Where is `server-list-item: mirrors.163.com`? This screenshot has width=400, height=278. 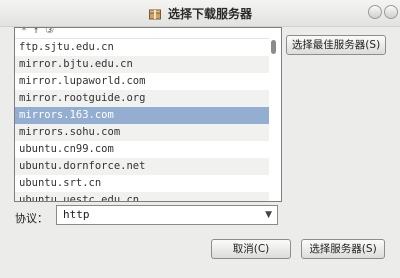 server-list-item: mirrors.163.com is located at coordinates (142, 115).